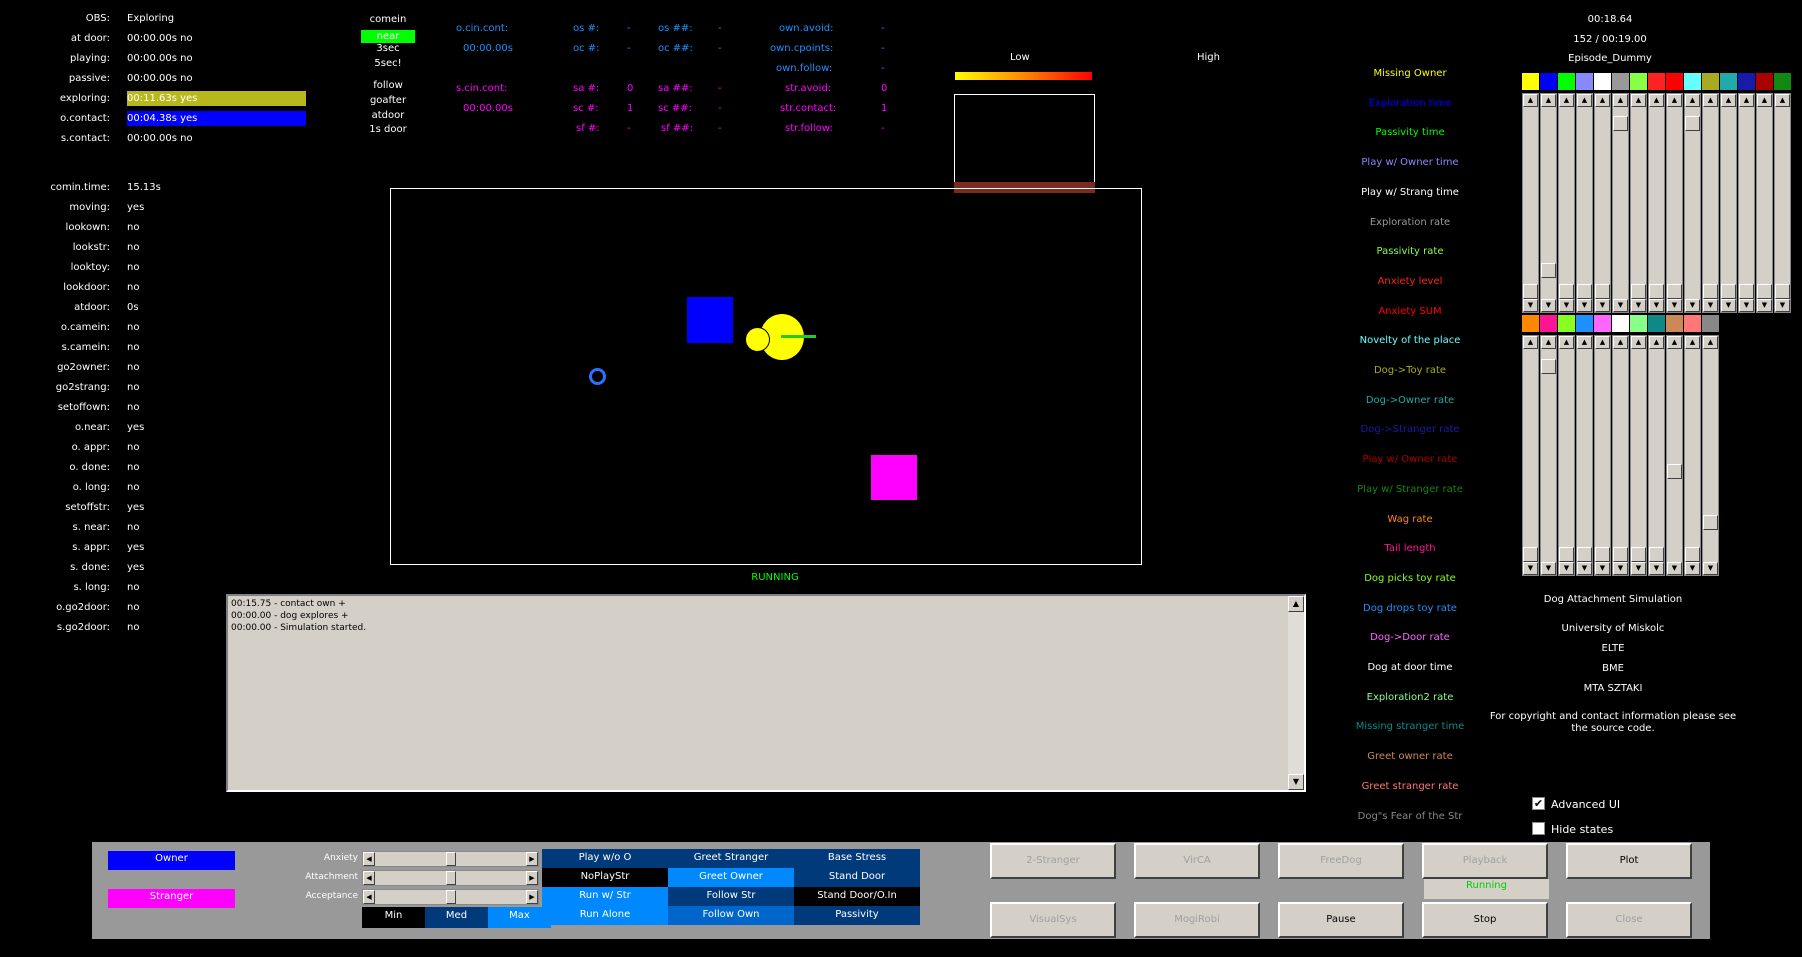  Describe the element at coordinates (1197, 920) in the screenshot. I see `mogirobi-button: MogiRobi` at that location.